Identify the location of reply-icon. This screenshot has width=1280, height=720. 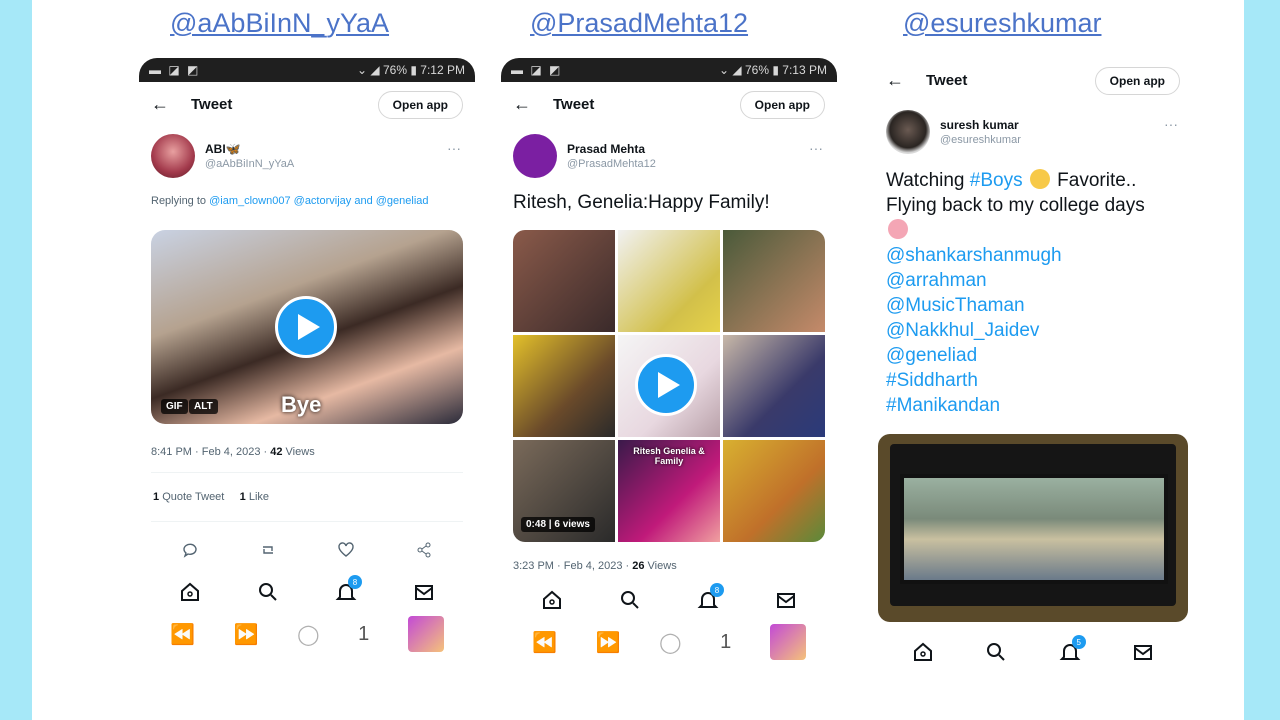
(190, 550).